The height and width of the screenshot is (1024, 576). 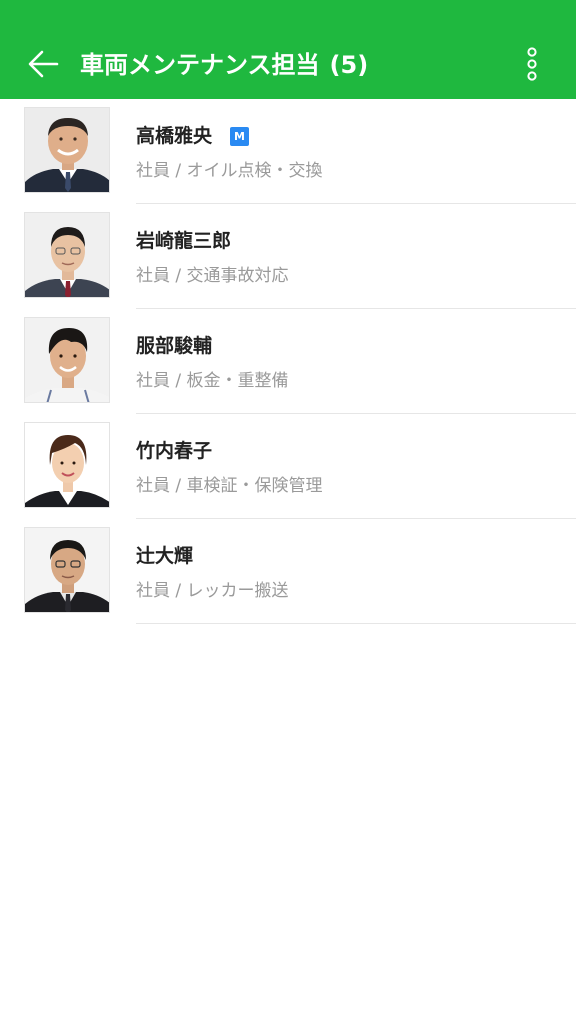 I want to click on arrow-left-icon, so click(x=43, y=64).